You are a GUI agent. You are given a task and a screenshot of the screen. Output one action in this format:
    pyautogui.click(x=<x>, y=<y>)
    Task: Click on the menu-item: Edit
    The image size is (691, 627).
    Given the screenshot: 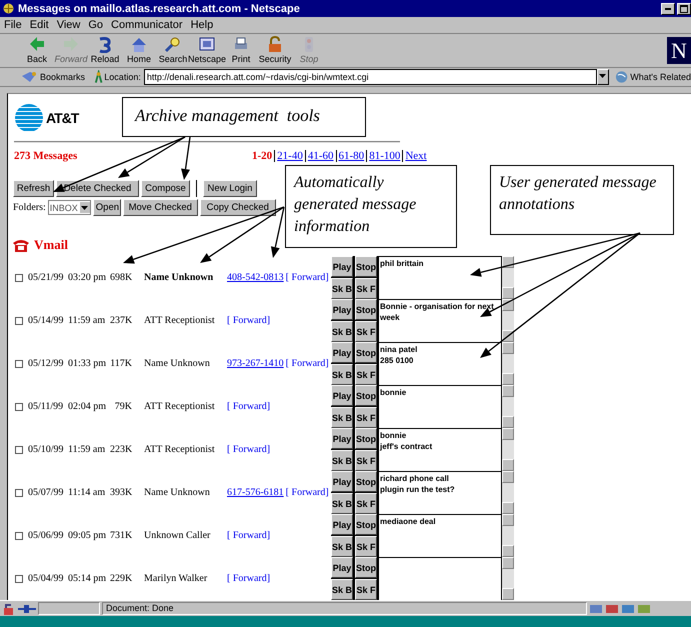 What is the action you would take?
    pyautogui.click(x=39, y=25)
    